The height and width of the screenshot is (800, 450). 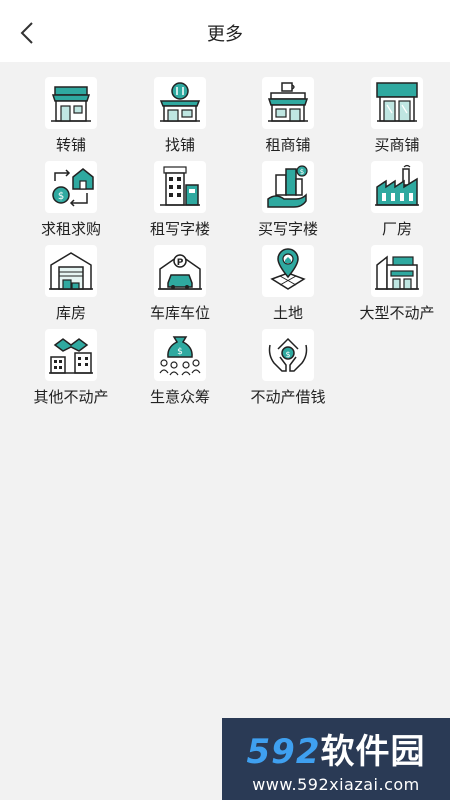 I want to click on item-label: 租商铺, so click(x=288, y=145).